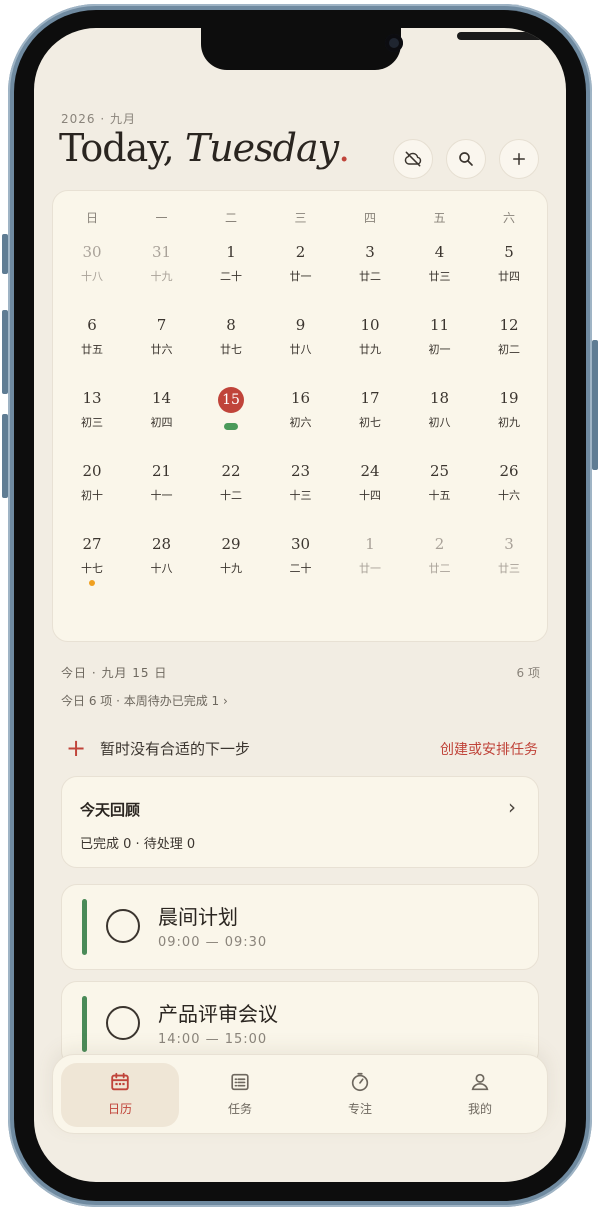  What do you see at coordinates (198, 917) in the screenshot?
I see `task-name: 晨间计划` at bounding box center [198, 917].